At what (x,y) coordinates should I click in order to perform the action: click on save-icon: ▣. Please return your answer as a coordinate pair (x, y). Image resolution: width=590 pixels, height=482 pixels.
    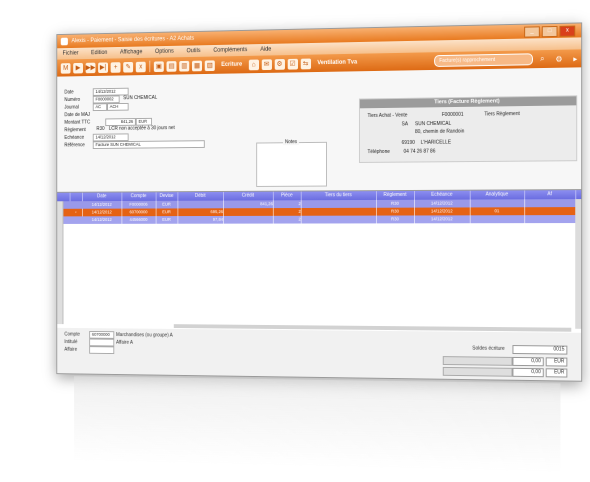
    Looking at the image, I should click on (159, 66).